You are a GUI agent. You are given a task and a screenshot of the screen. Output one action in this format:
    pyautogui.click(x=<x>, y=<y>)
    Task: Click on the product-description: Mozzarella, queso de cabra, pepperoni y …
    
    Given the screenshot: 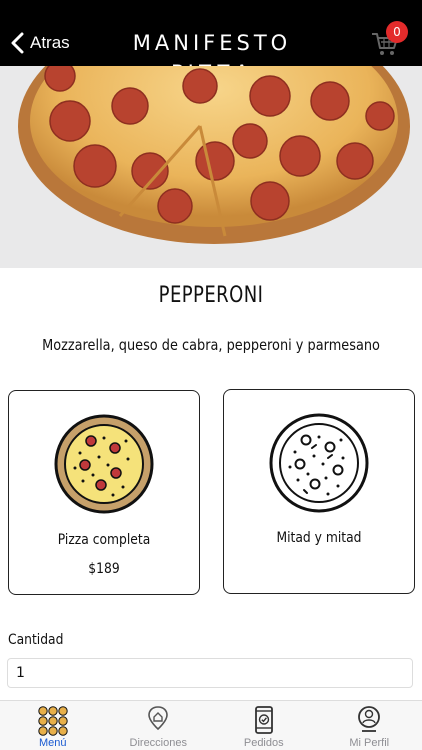 What is the action you would take?
    pyautogui.click(x=211, y=345)
    